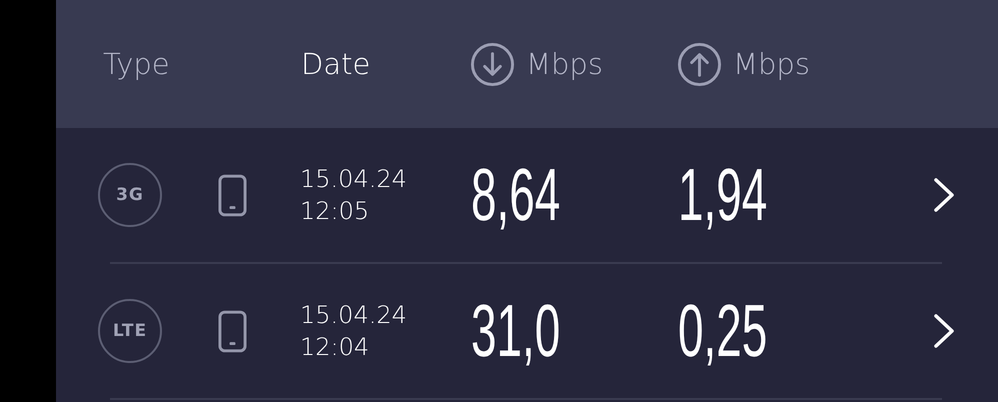 The height and width of the screenshot is (402, 998). What do you see at coordinates (723, 195) in the screenshot?
I see `upload-speed: 1,94` at bounding box center [723, 195].